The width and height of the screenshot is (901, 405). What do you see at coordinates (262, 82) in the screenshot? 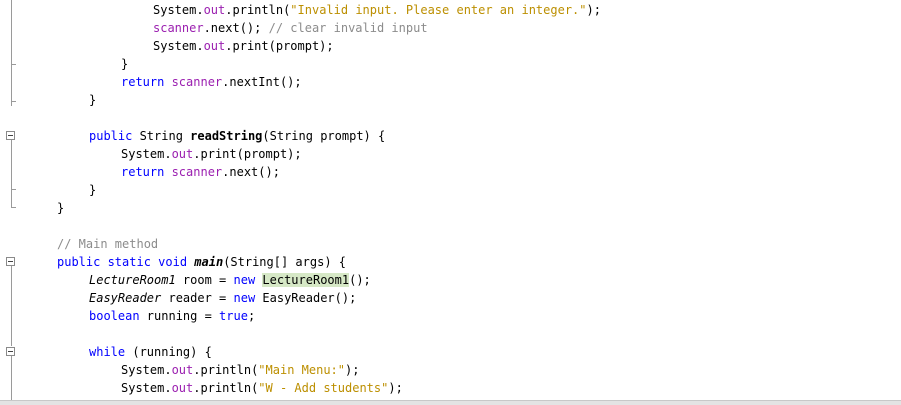
I see `code-token: .nextInt();` at bounding box center [262, 82].